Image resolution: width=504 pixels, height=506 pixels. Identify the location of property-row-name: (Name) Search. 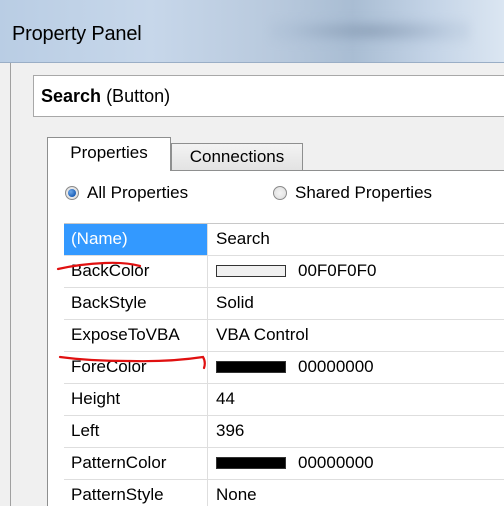
(284, 240).